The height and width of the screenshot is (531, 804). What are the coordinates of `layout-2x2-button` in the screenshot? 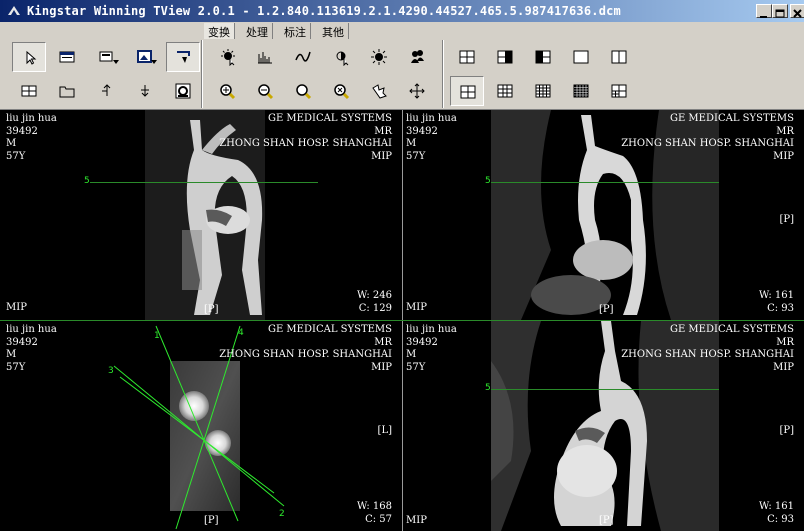 It's located at (467, 91).